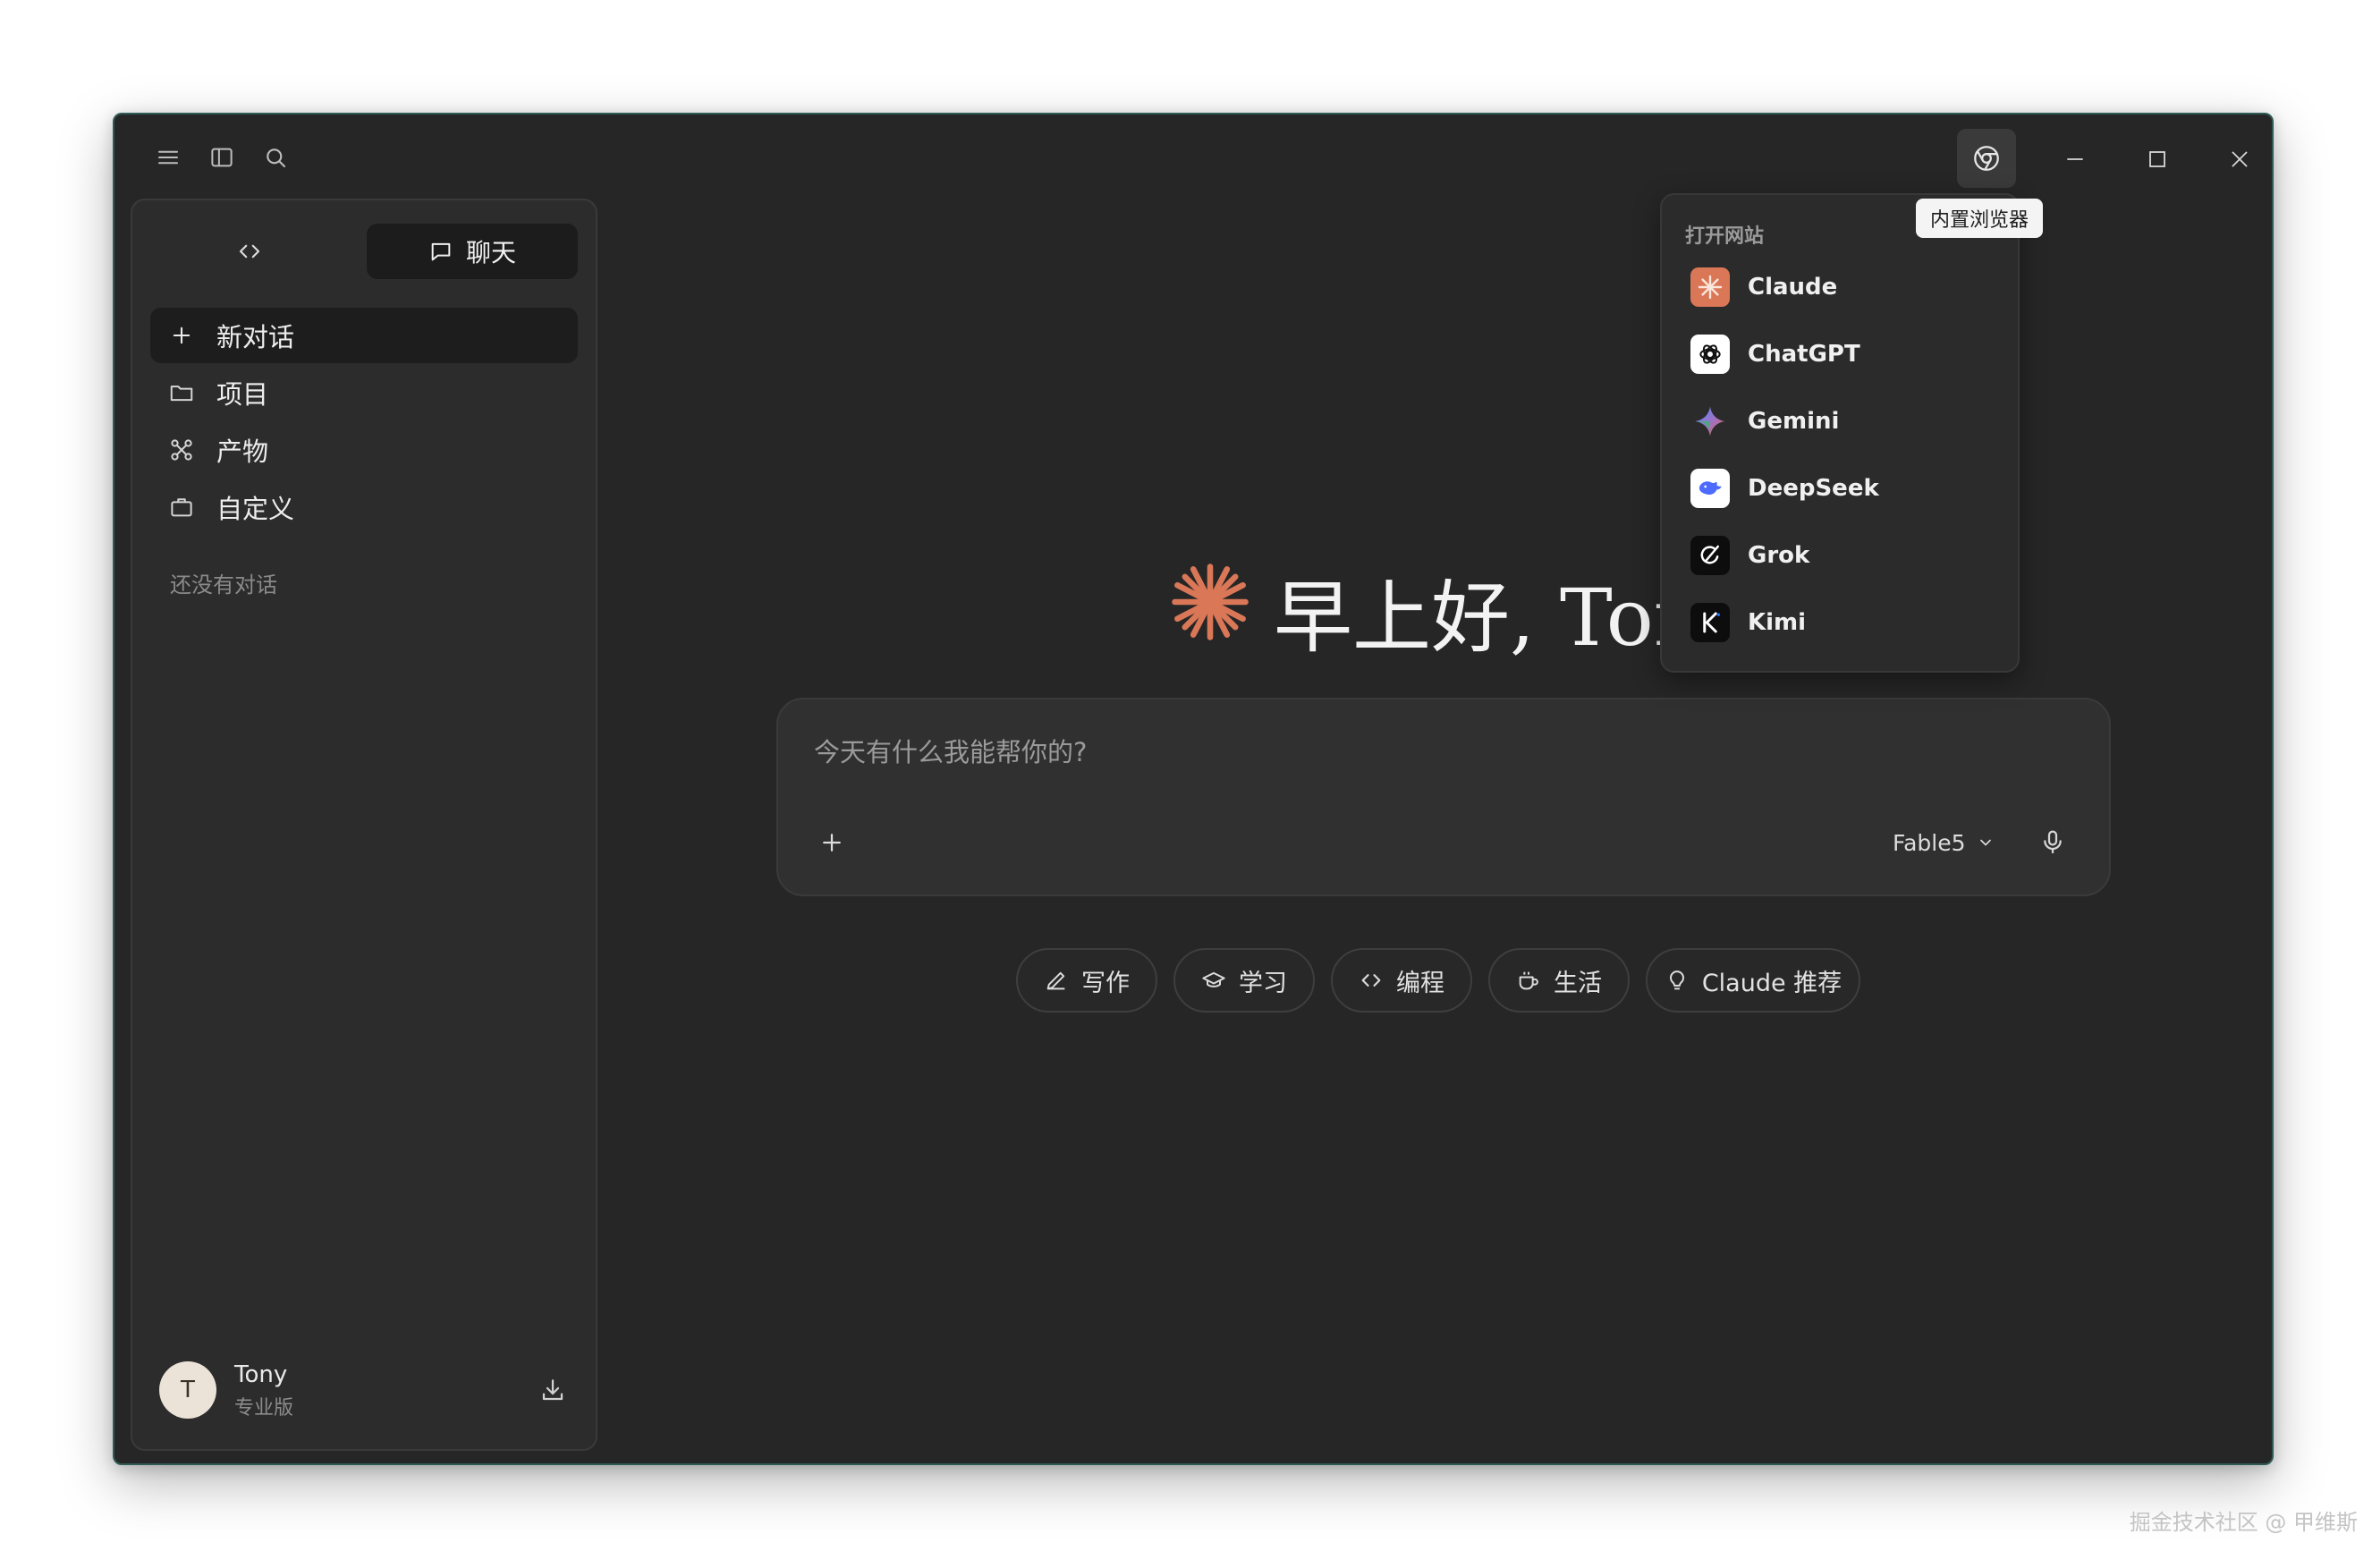 The image size is (2372, 1568). I want to click on chip-learning: 学习, so click(1244, 980).